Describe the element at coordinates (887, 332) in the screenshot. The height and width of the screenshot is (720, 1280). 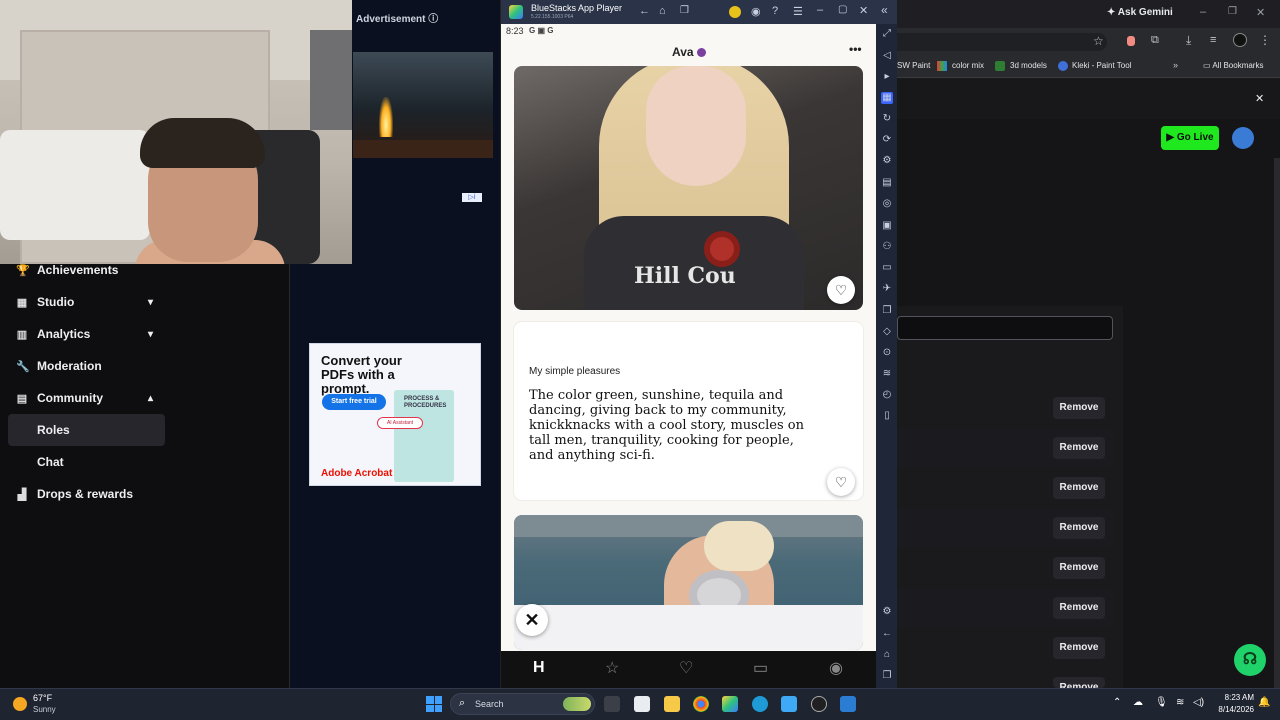
I see `eco-icon: ◇` at that location.